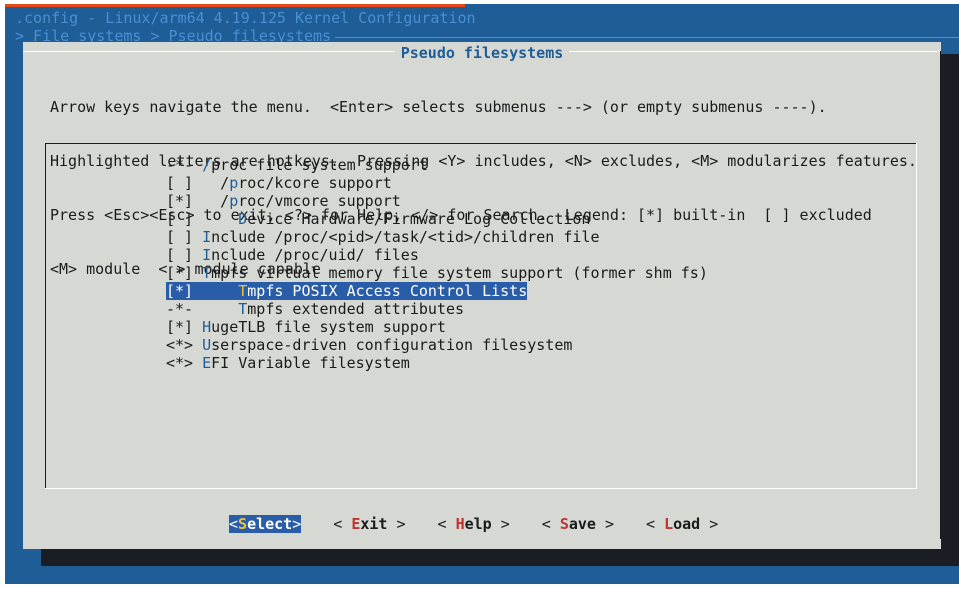 This screenshot has height=590, width=959. Describe the element at coordinates (392, 345) in the screenshot. I see `menu-item-label: serspace-driven configuration filesystem` at that location.